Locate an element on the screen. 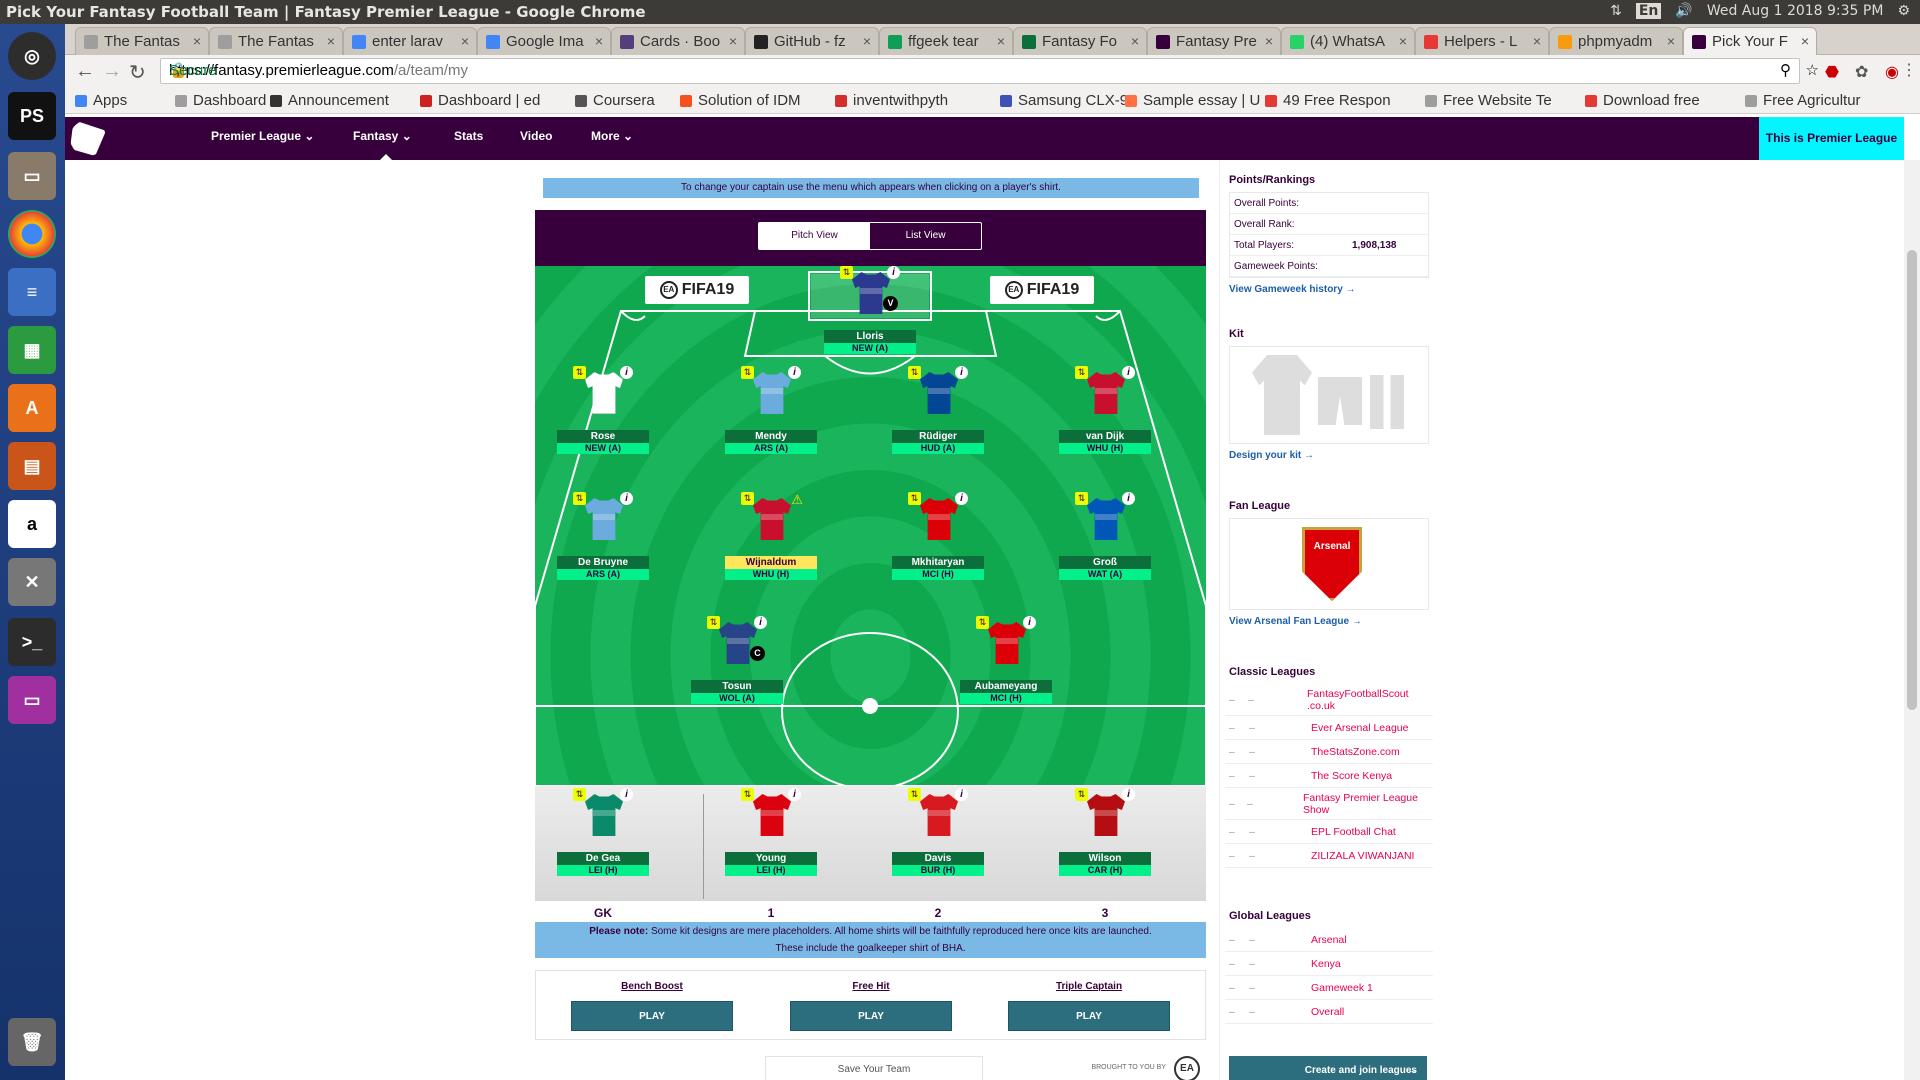 The image size is (1920, 1080). save-team-button: Save Your Team is located at coordinates (874, 1068).